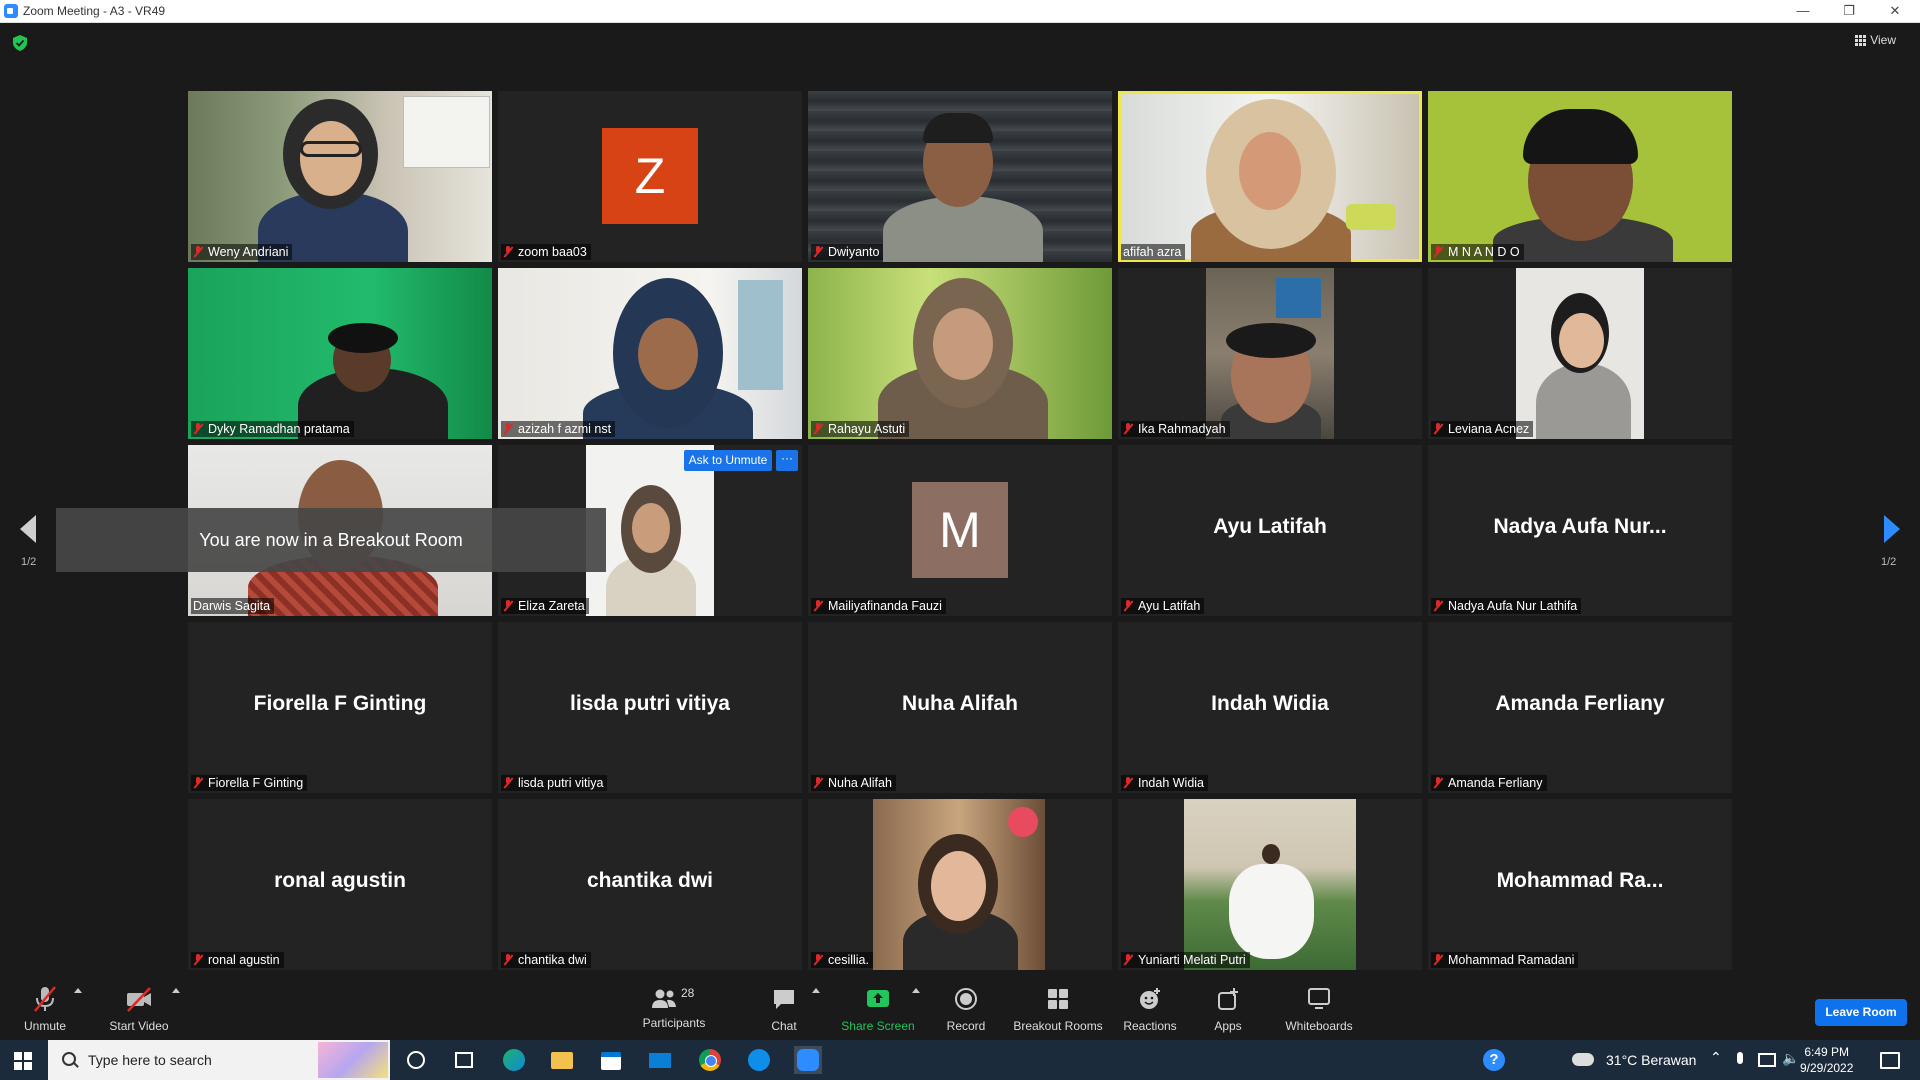 This screenshot has height=1080, width=1920. I want to click on edge-browser-icon, so click(514, 1060).